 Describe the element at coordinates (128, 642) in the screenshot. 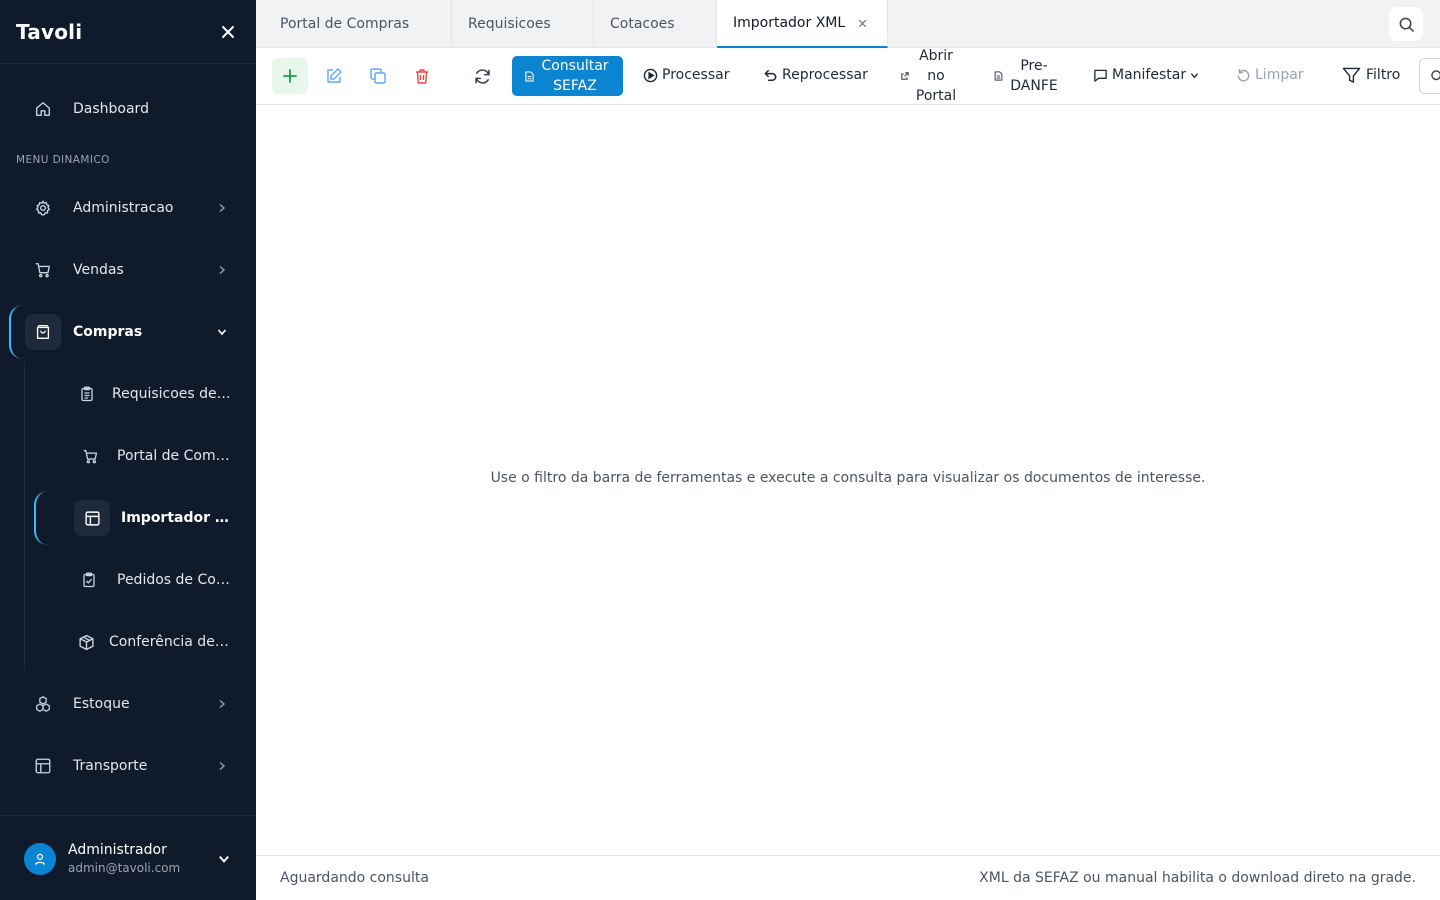

I see `sidebar-subitem-conferencia: Conferência de Recebimento` at that location.